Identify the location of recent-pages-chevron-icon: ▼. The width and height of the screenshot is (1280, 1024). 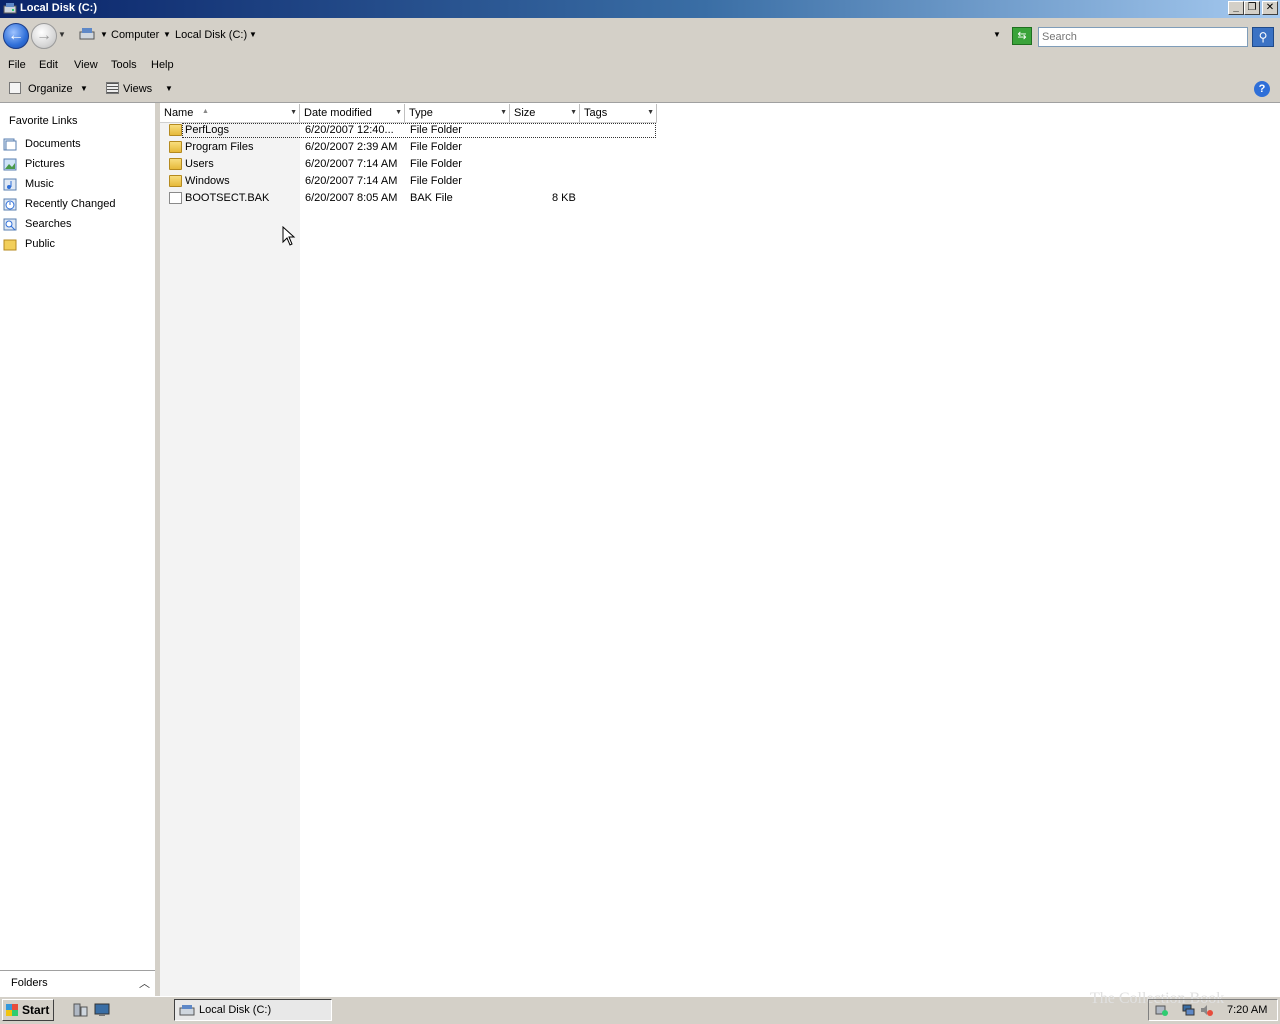
(62, 34).